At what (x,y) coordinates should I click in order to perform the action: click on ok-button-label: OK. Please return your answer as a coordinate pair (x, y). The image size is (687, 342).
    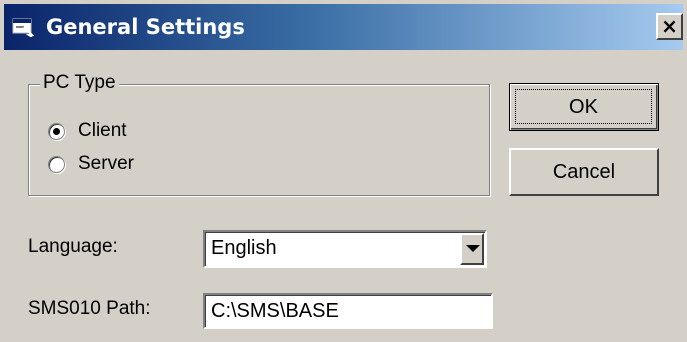
    Looking at the image, I should click on (583, 106).